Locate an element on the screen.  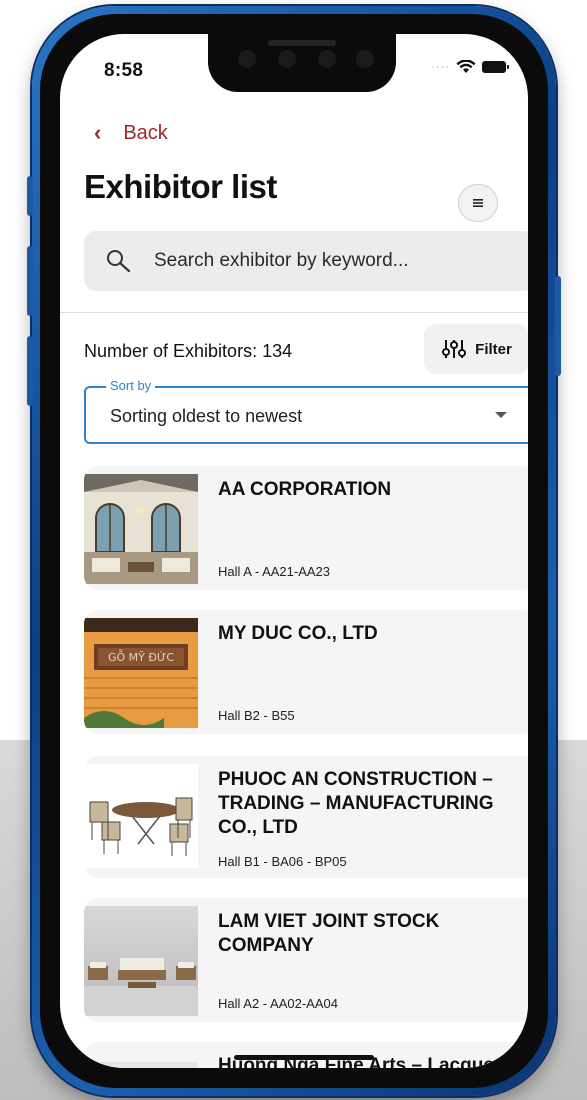
exhibitor-card: AA CORPORATION Hall A - AA21-AA23 is located at coordinates (306, 528).